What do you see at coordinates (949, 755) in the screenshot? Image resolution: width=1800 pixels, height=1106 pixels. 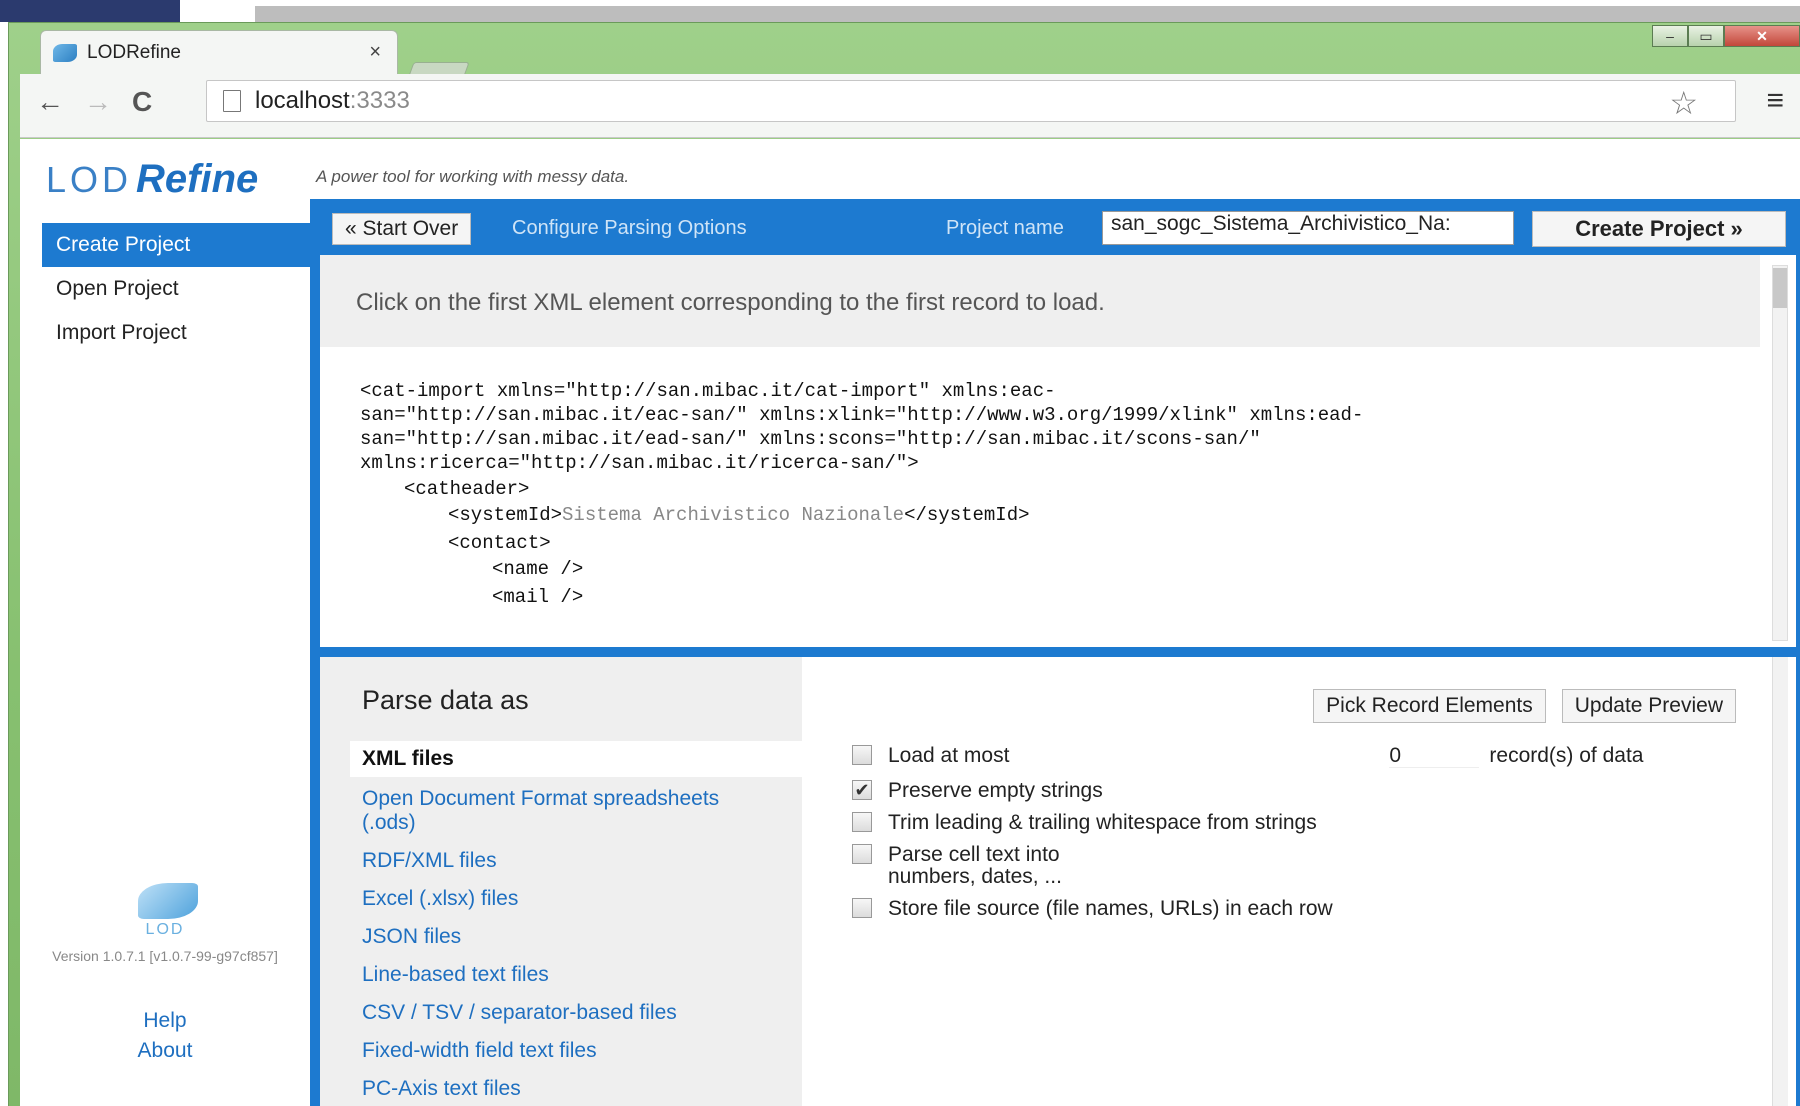 I see `load-at-most-label: Load at most` at bounding box center [949, 755].